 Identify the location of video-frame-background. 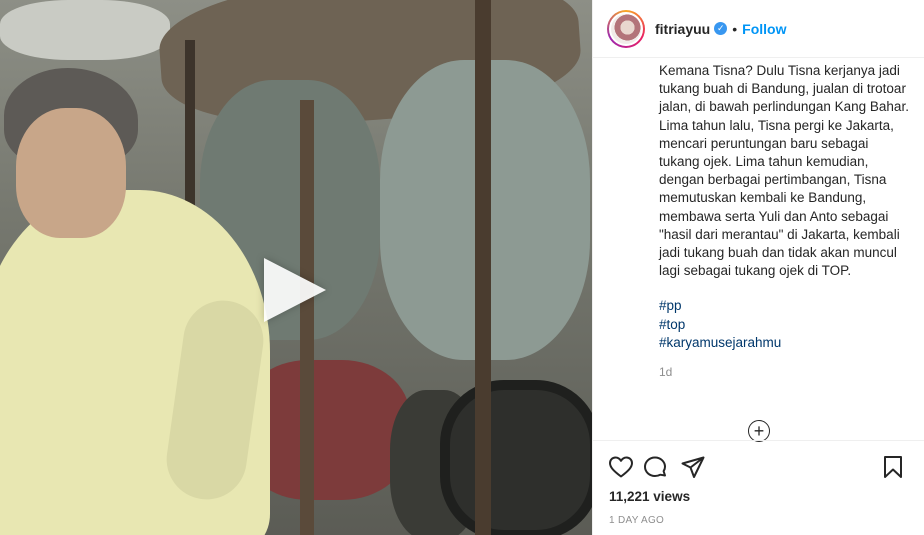
(85, 30).